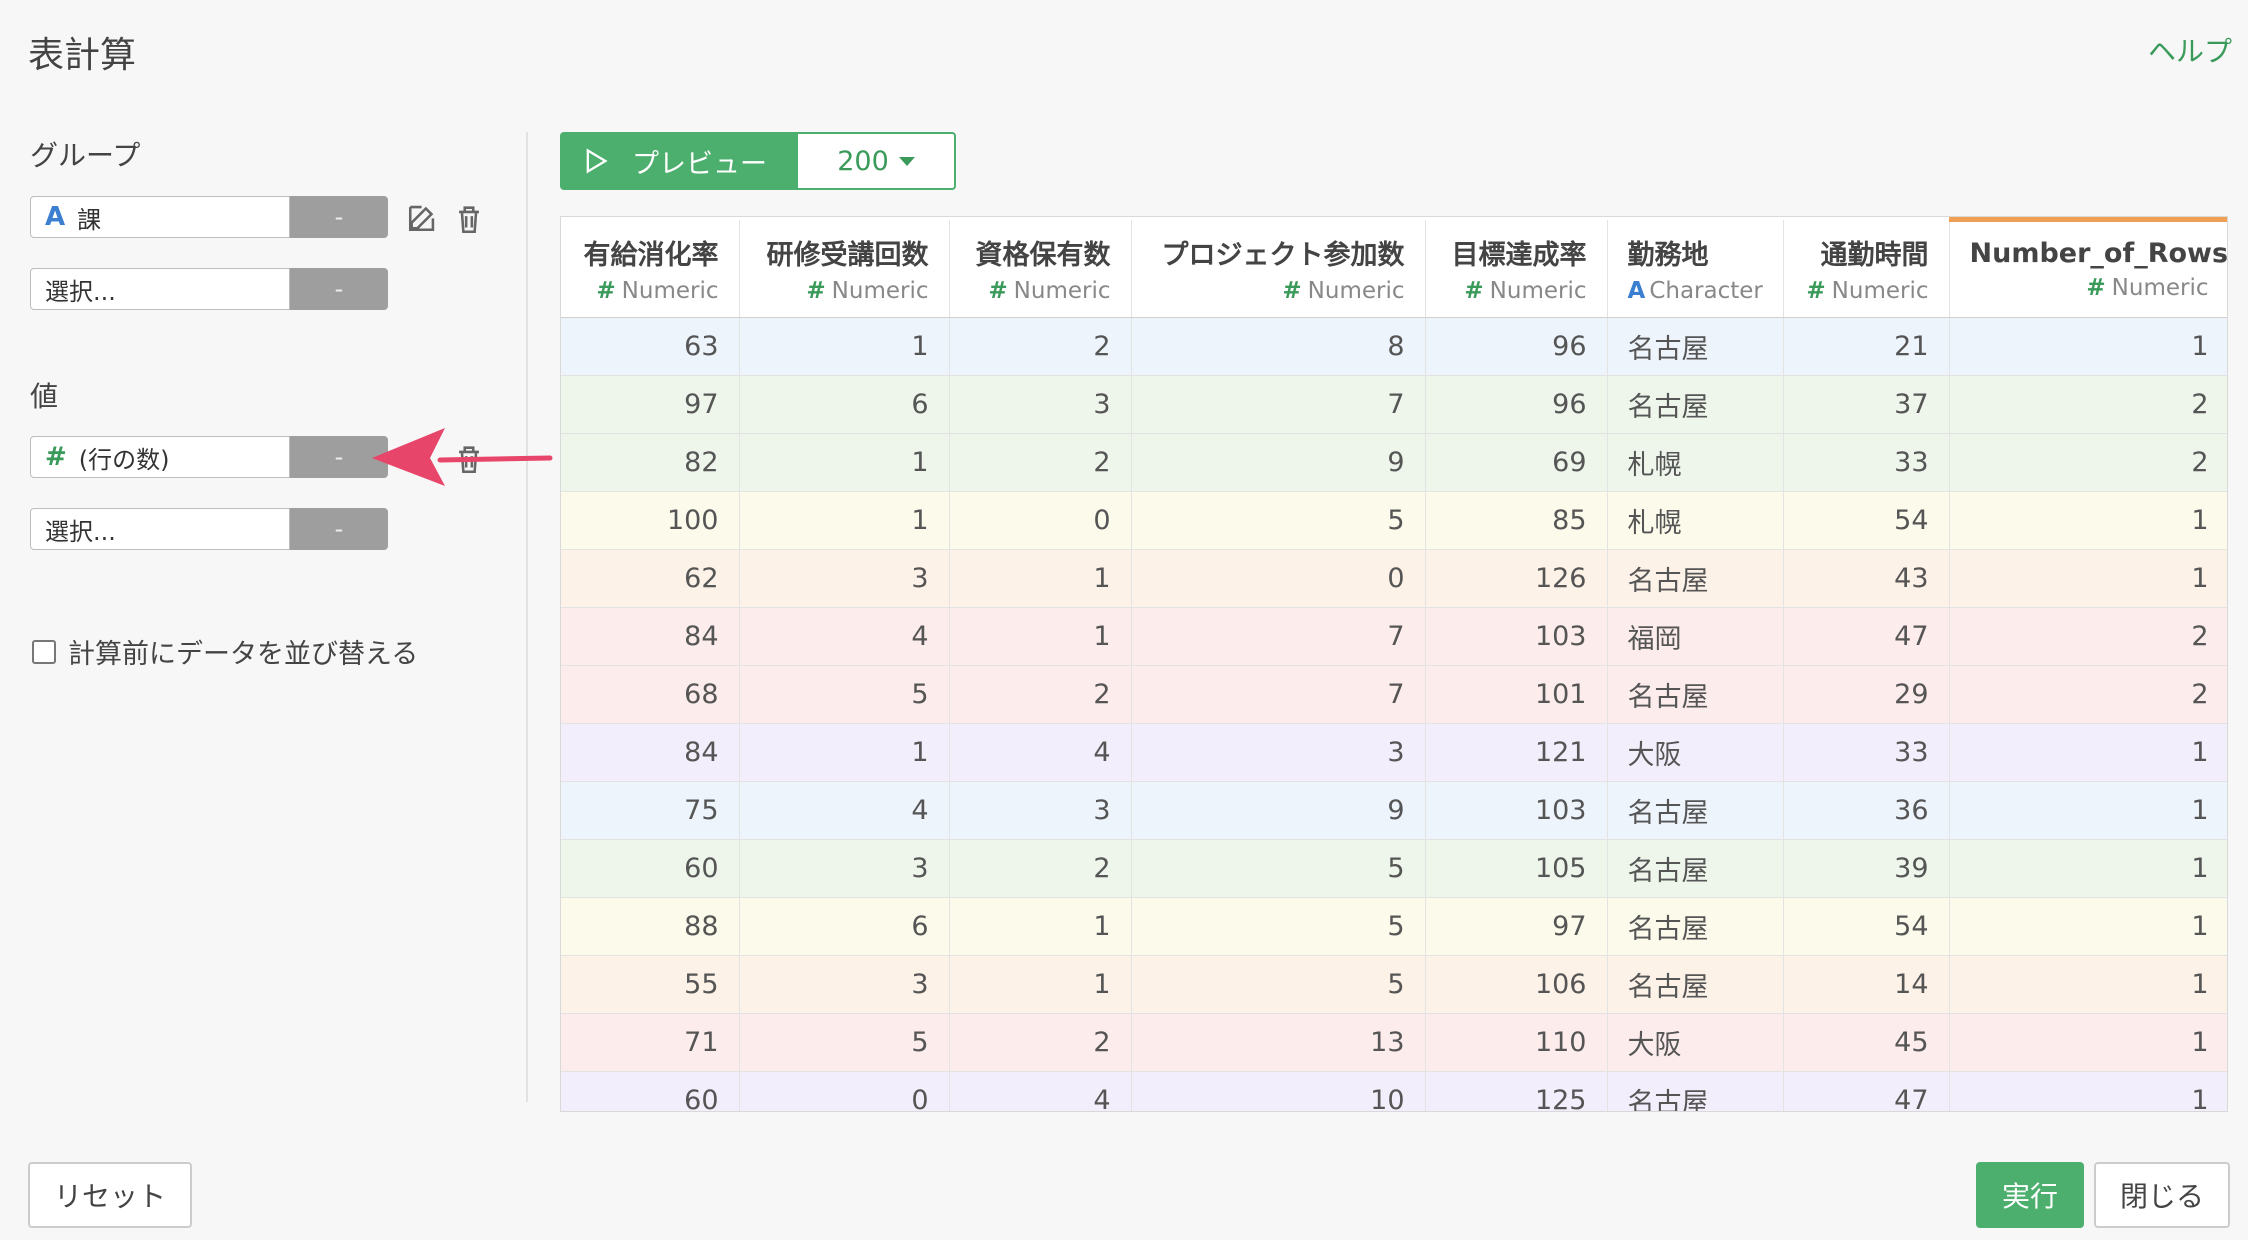 The image size is (2248, 1240). What do you see at coordinates (1866, 1042) in the screenshot?
I see `table-cell: 45` at bounding box center [1866, 1042].